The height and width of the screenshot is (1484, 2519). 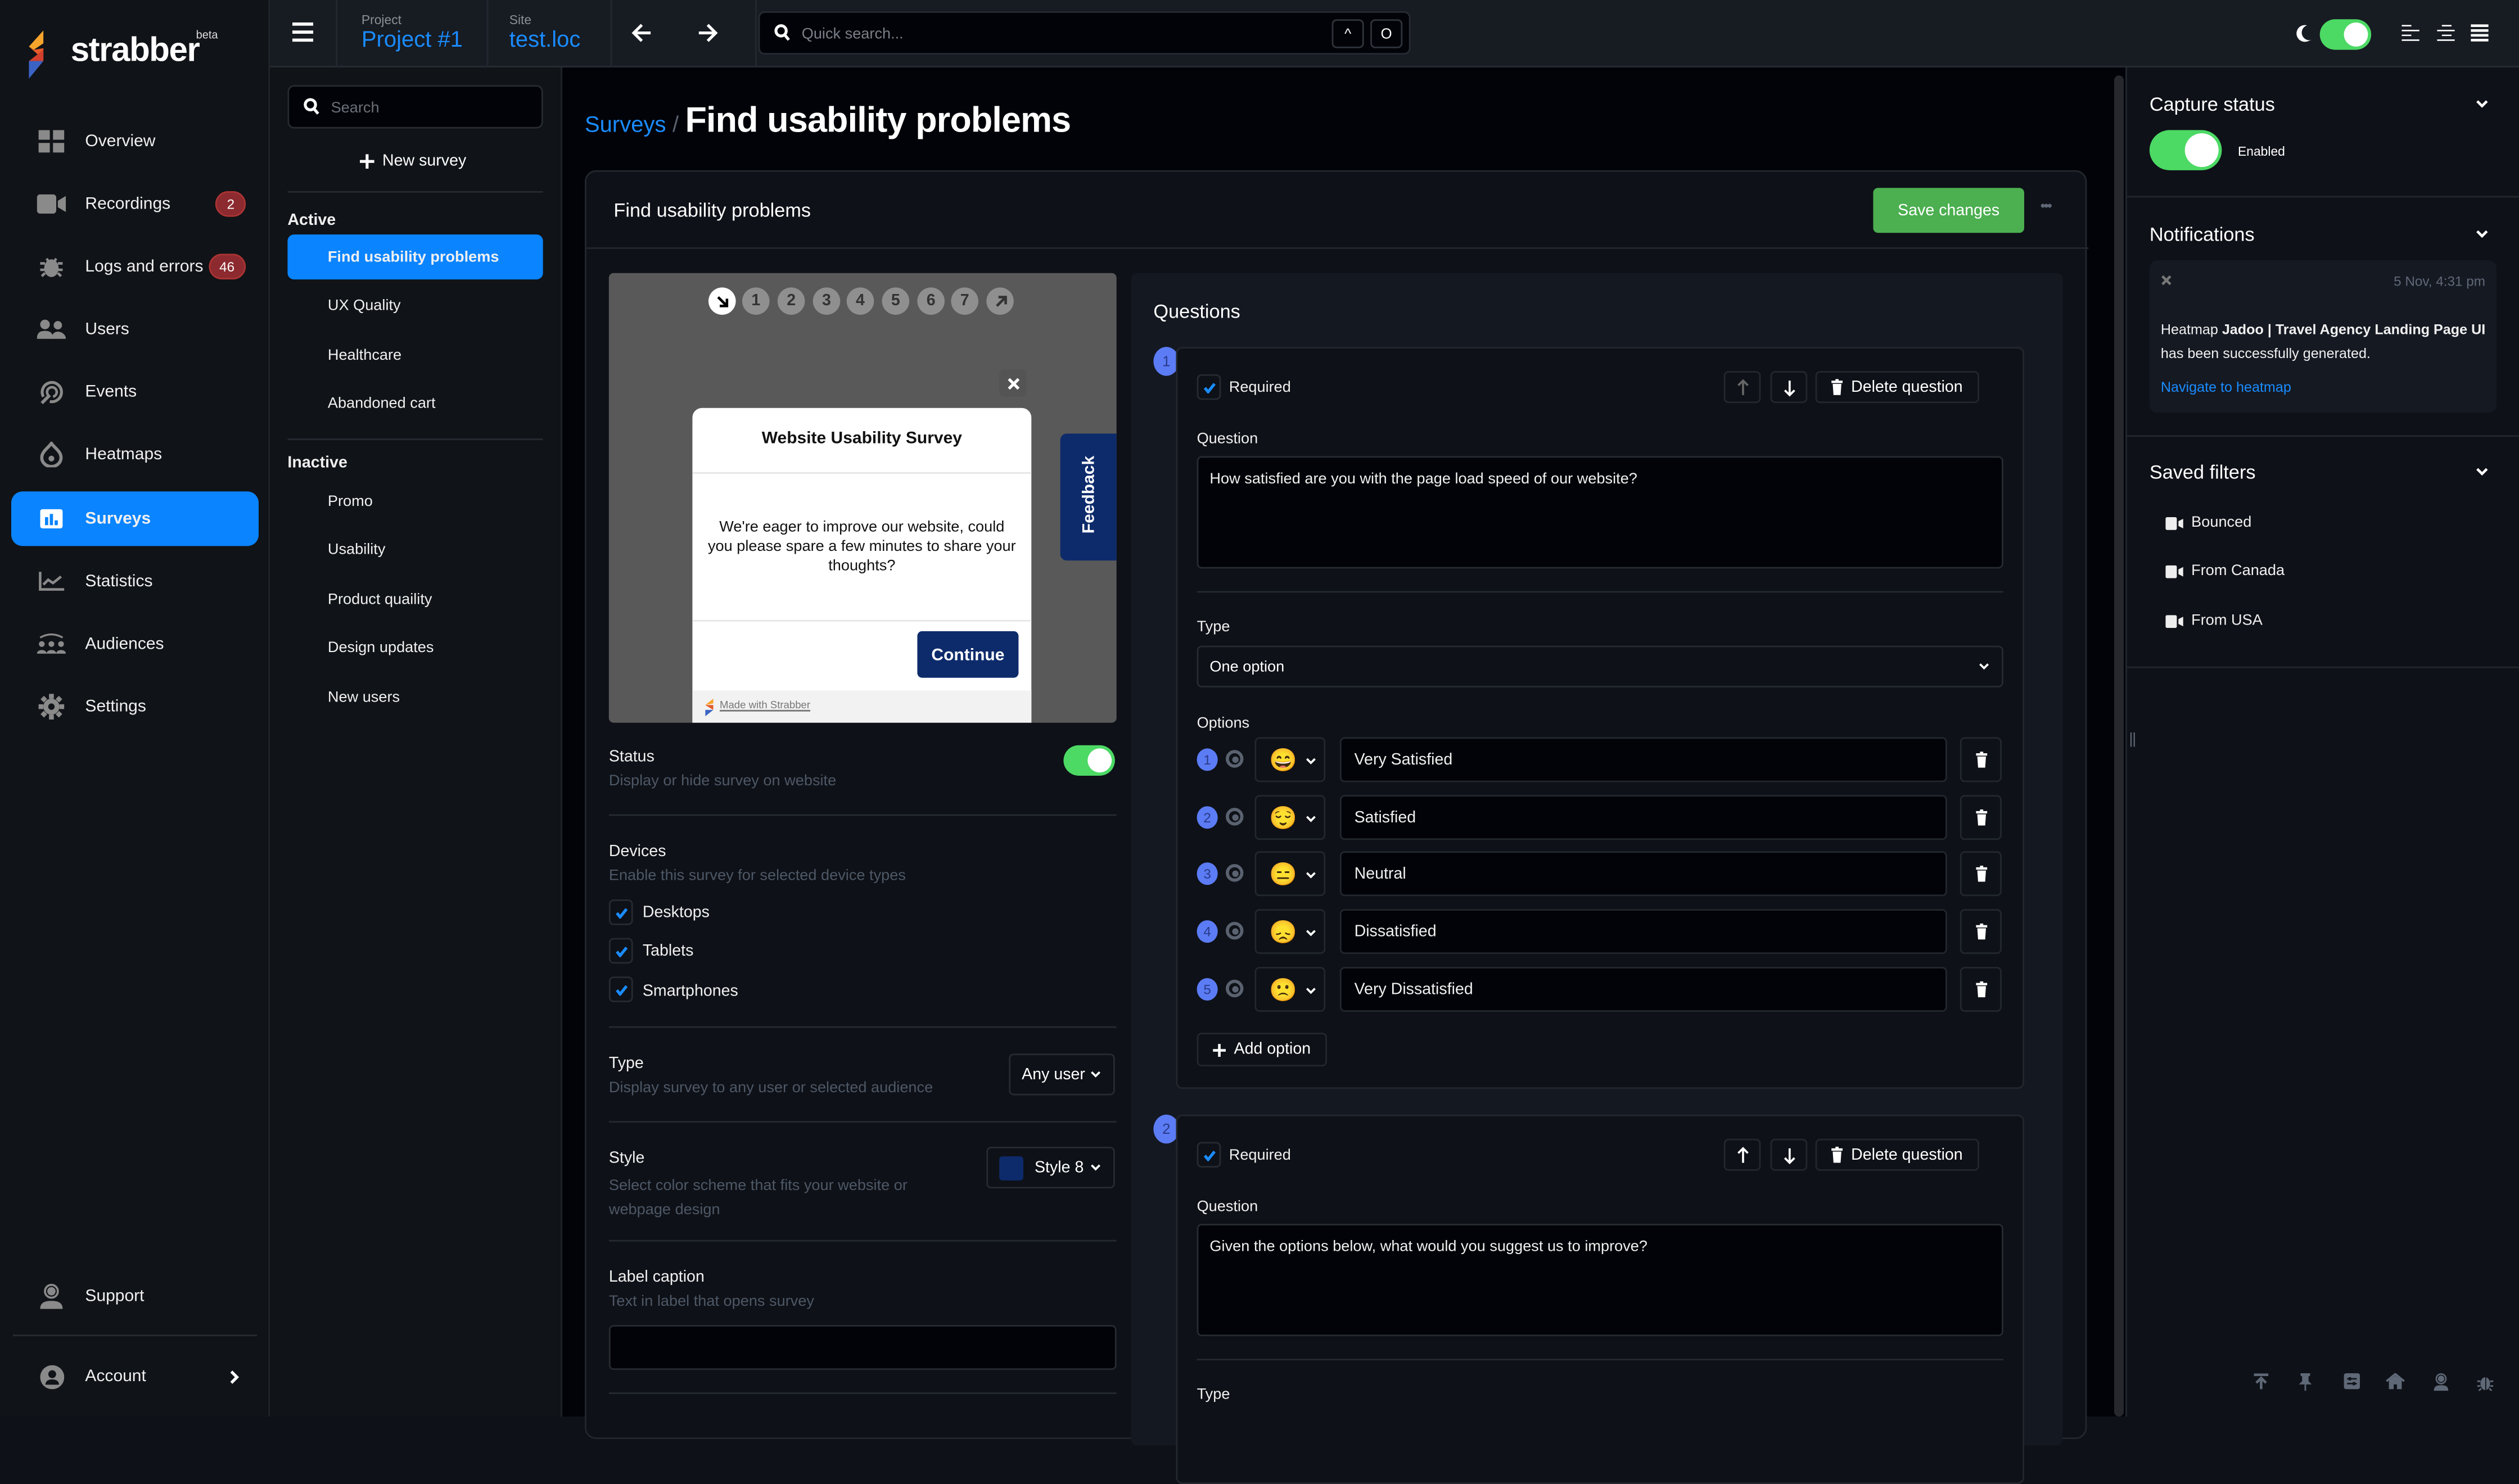 I want to click on add-option-button: Add option, so click(x=1262, y=1050).